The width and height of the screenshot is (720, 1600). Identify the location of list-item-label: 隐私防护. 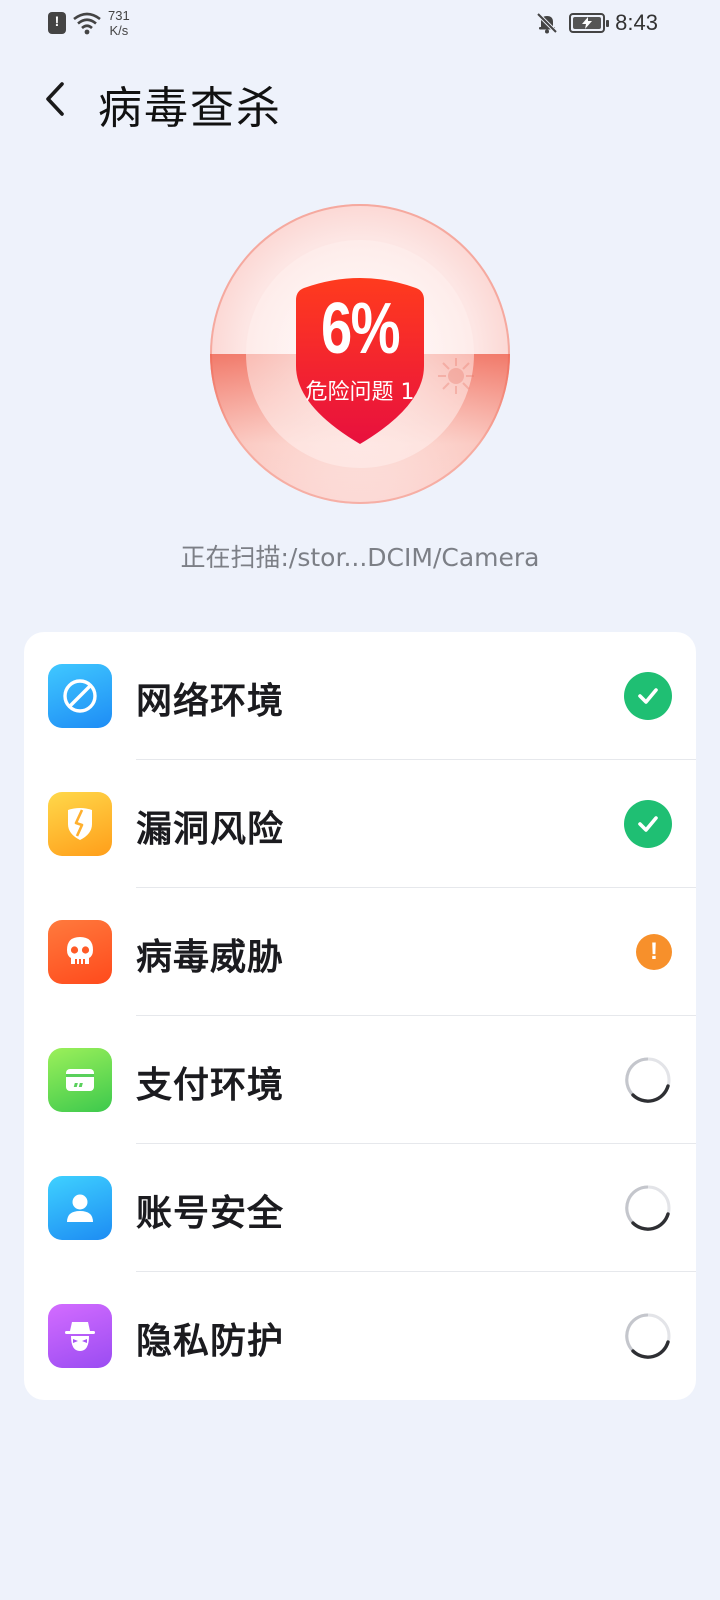
(210, 1341).